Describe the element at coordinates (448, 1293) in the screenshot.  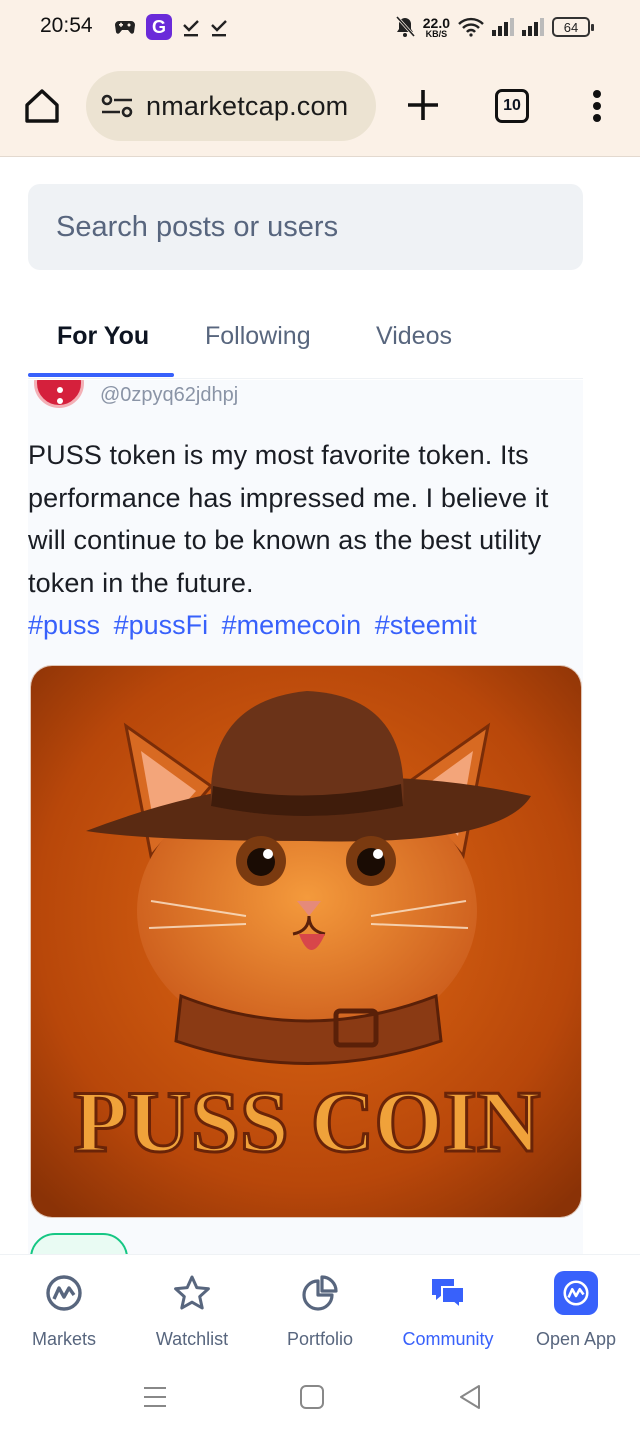
I see `chat-bubbles-icon` at that location.